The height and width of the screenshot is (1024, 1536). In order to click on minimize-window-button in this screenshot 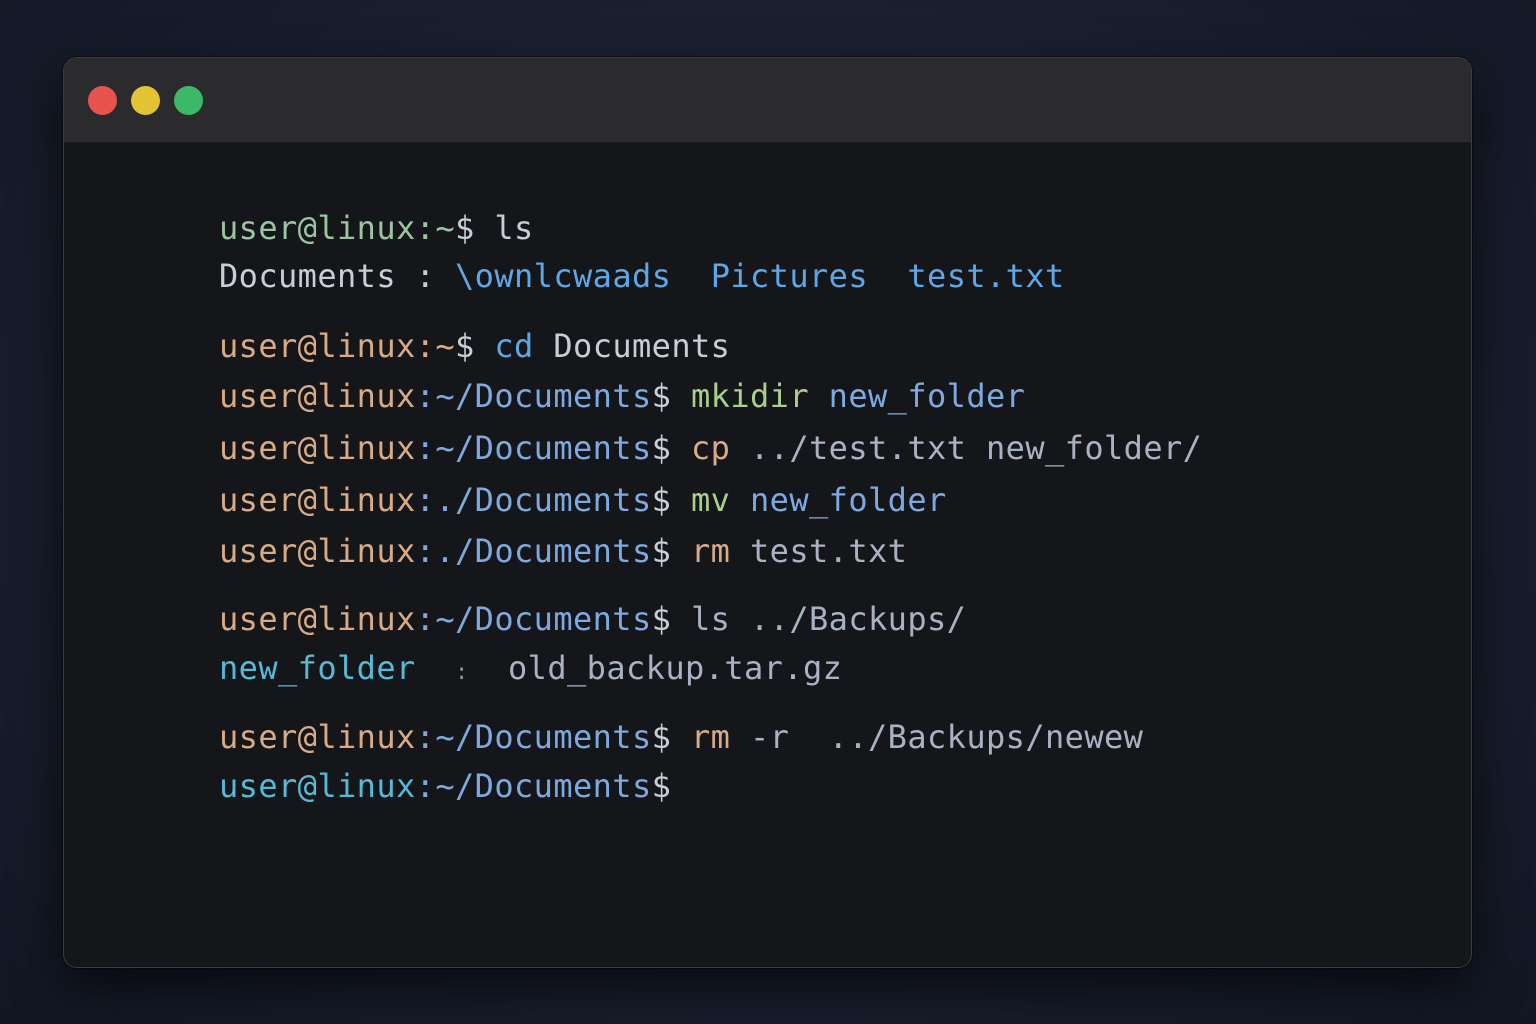, I will do `click(145, 100)`.